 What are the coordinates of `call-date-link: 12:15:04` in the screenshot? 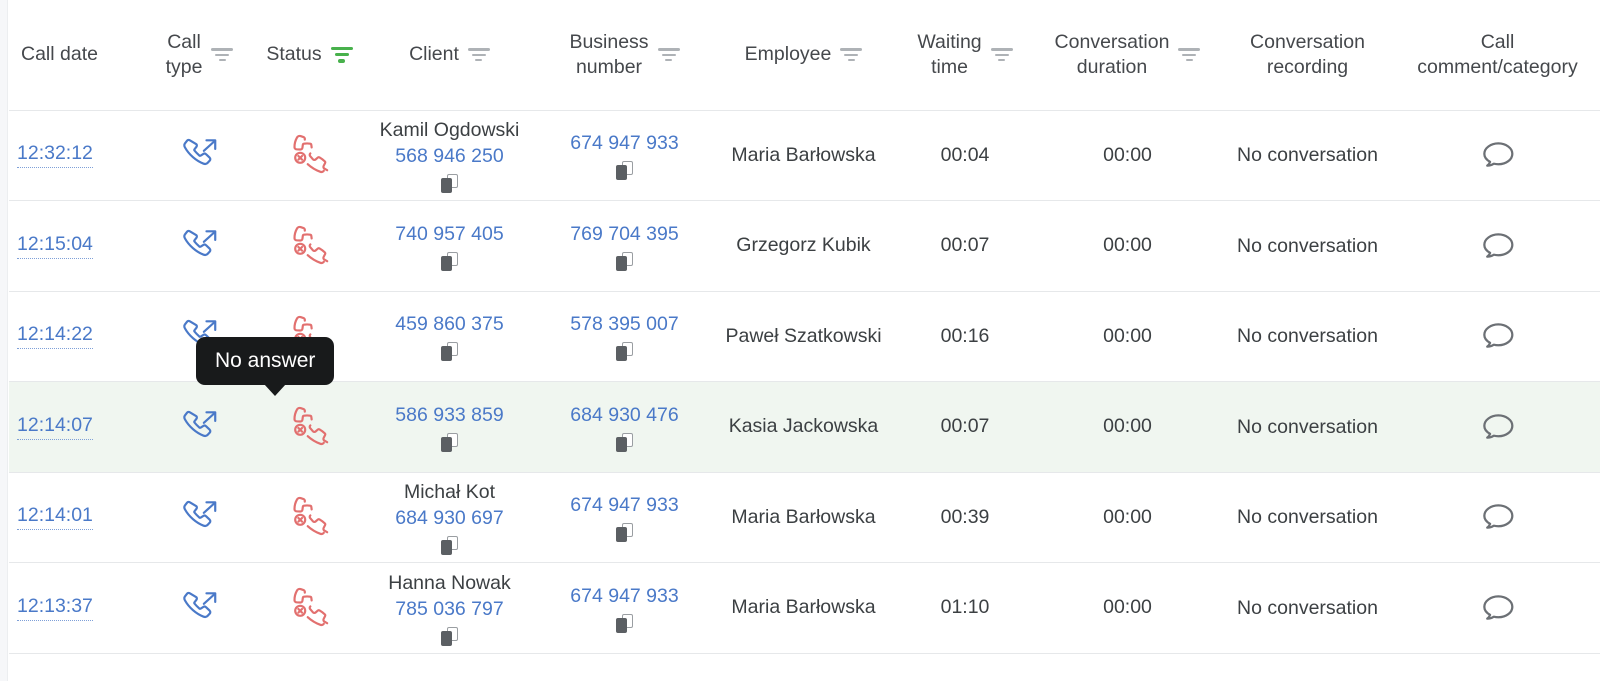 It's located at (55, 246).